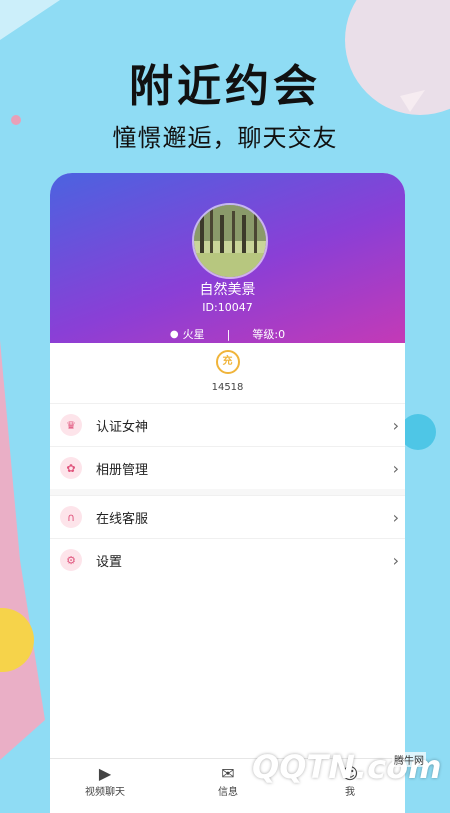 The height and width of the screenshot is (813, 450). I want to click on gear-icon: ⚙, so click(71, 560).